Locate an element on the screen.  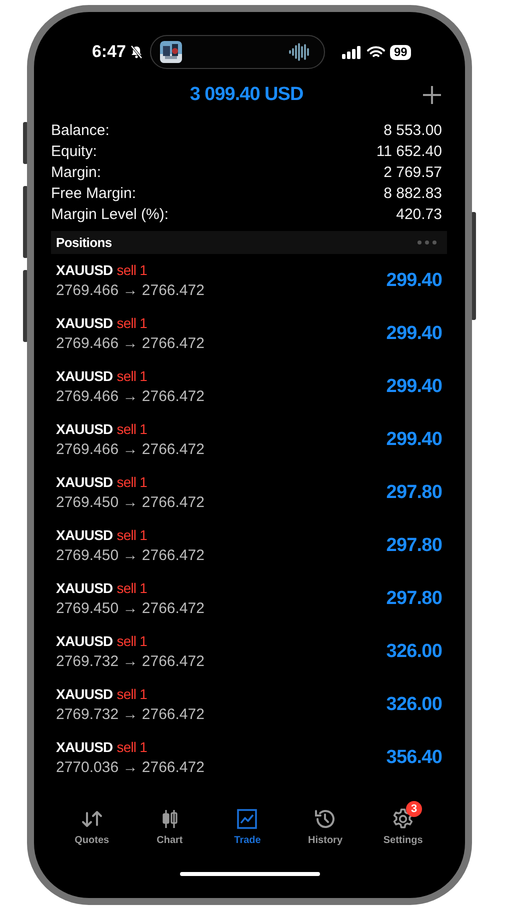
signal-icon is located at coordinates (352, 52).